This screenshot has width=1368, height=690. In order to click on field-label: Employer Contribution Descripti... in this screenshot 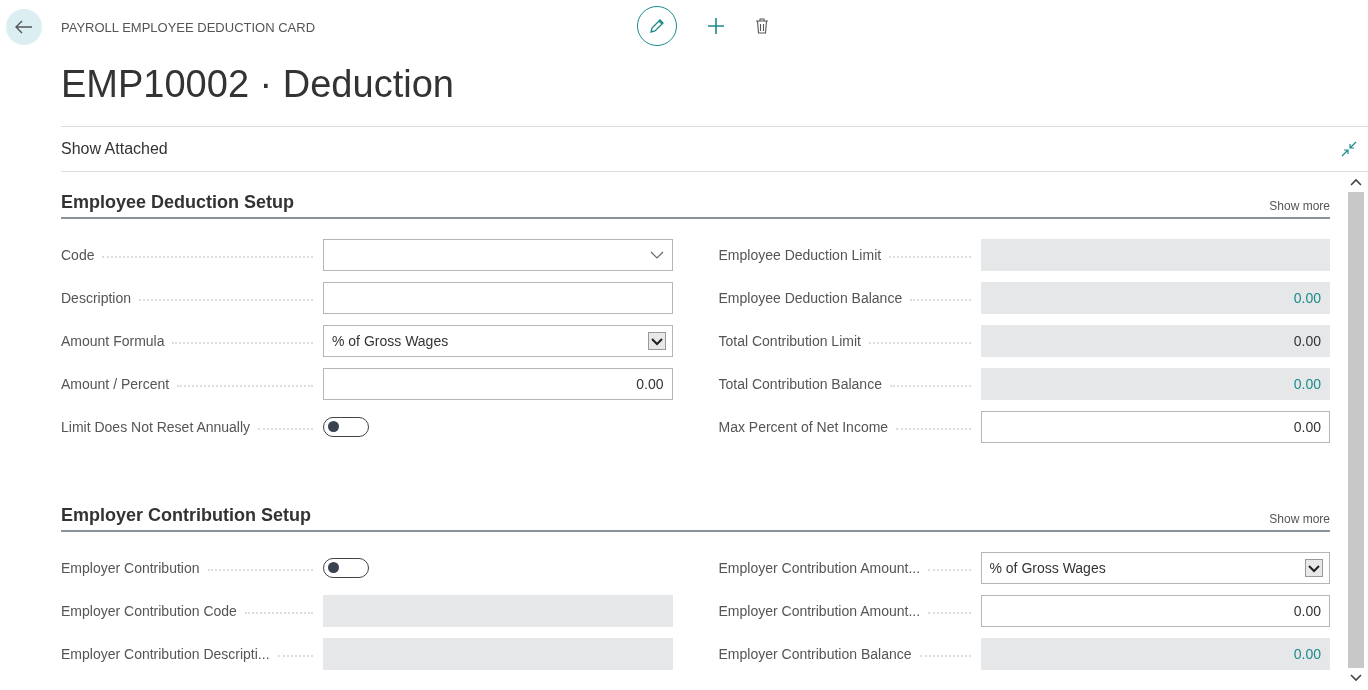, I will do `click(165, 654)`.